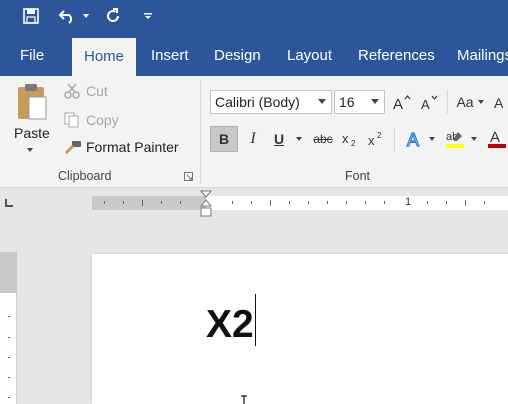  What do you see at coordinates (254, 17) in the screenshot?
I see `title-bar` at bounding box center [254, 17].